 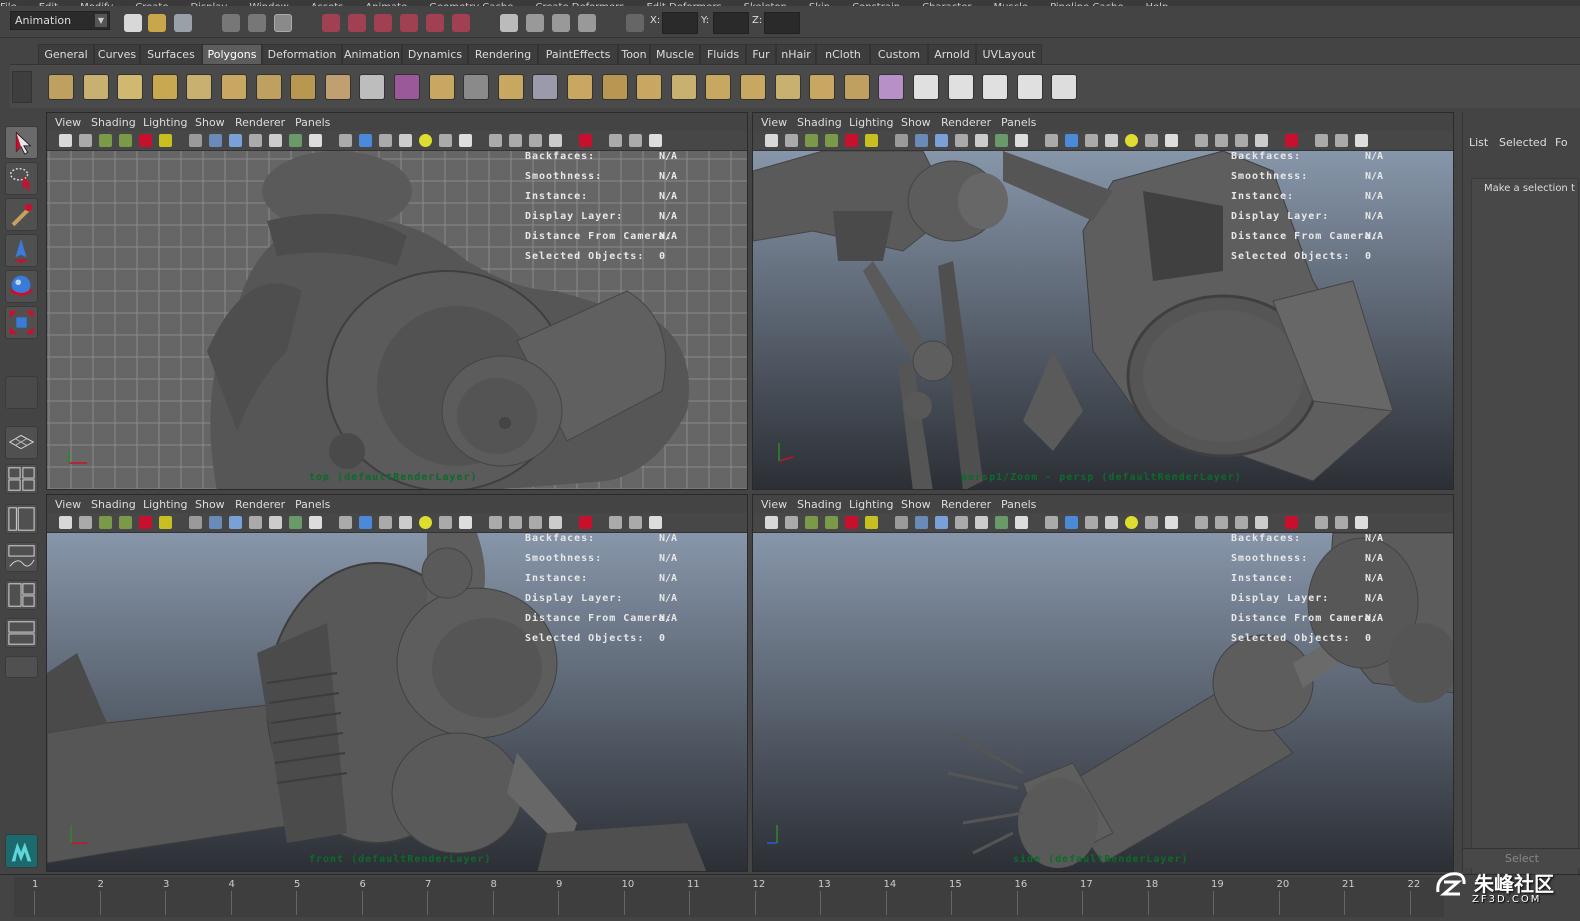 What do you see at coordinates (441, 87) in the screenshot?
I see `poly-pyramid-icon` at bounding box center [441, 87].